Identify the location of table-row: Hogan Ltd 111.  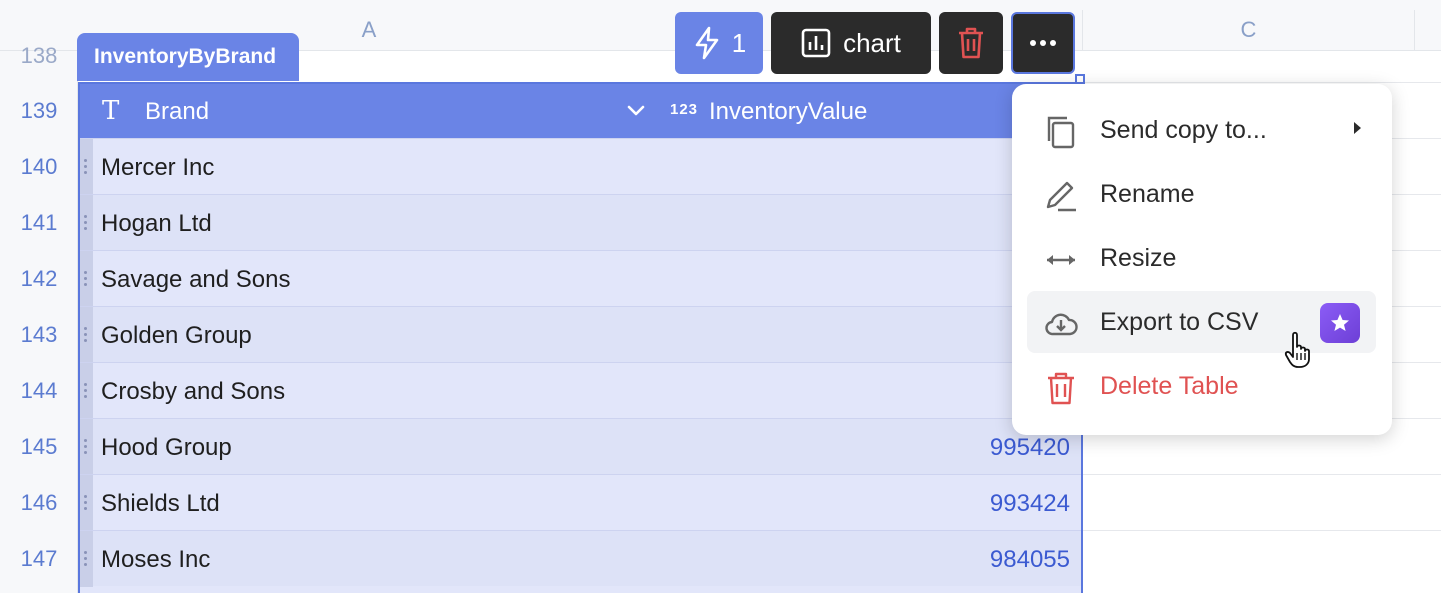
(580, 222).